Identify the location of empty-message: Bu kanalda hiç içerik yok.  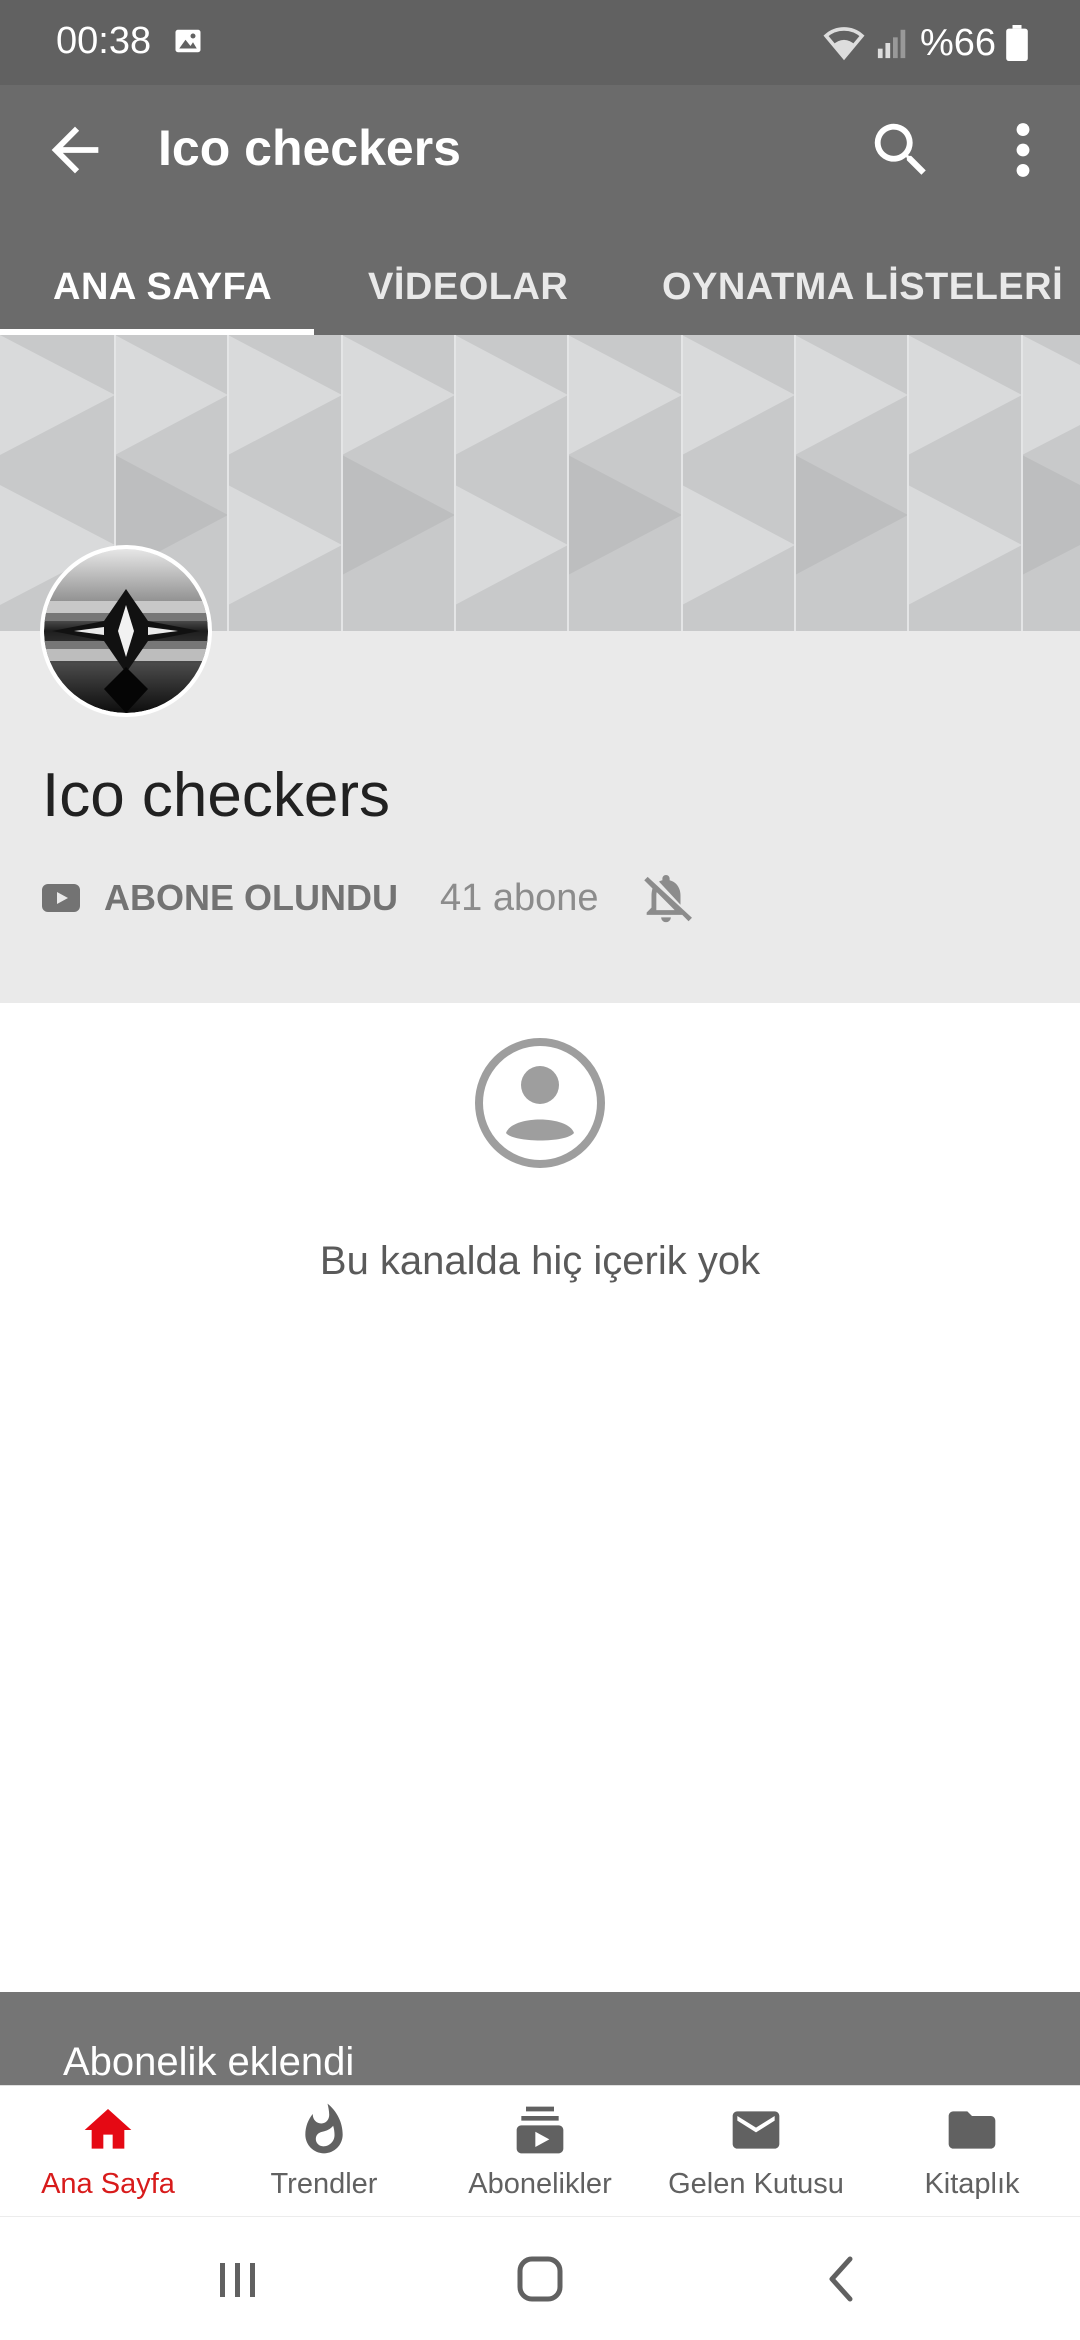
(540, 1261).